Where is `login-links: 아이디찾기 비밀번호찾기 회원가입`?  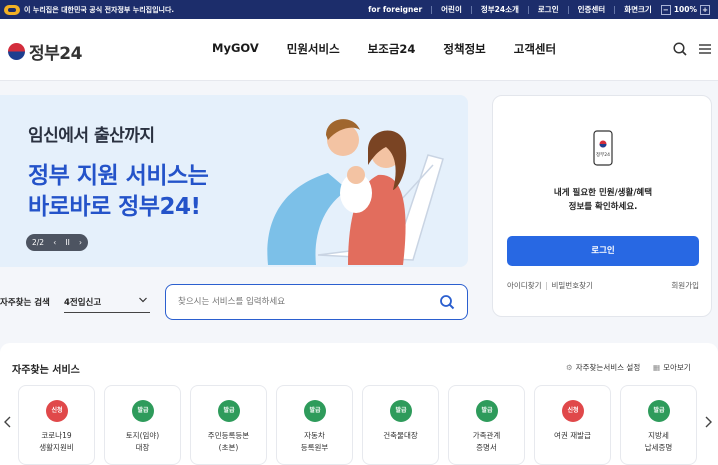
login-links: 아이디찾기 비밀번호찾기 회원가입 is located at coordinates (603, 285).